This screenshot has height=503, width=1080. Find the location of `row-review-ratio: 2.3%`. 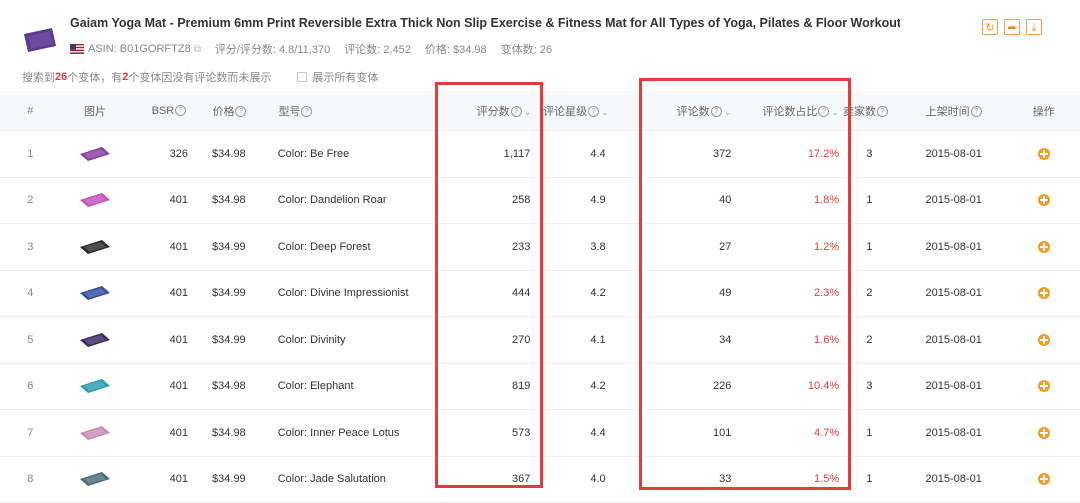

row-review-ratio: 2.3% is located at coordinates (785, 293).